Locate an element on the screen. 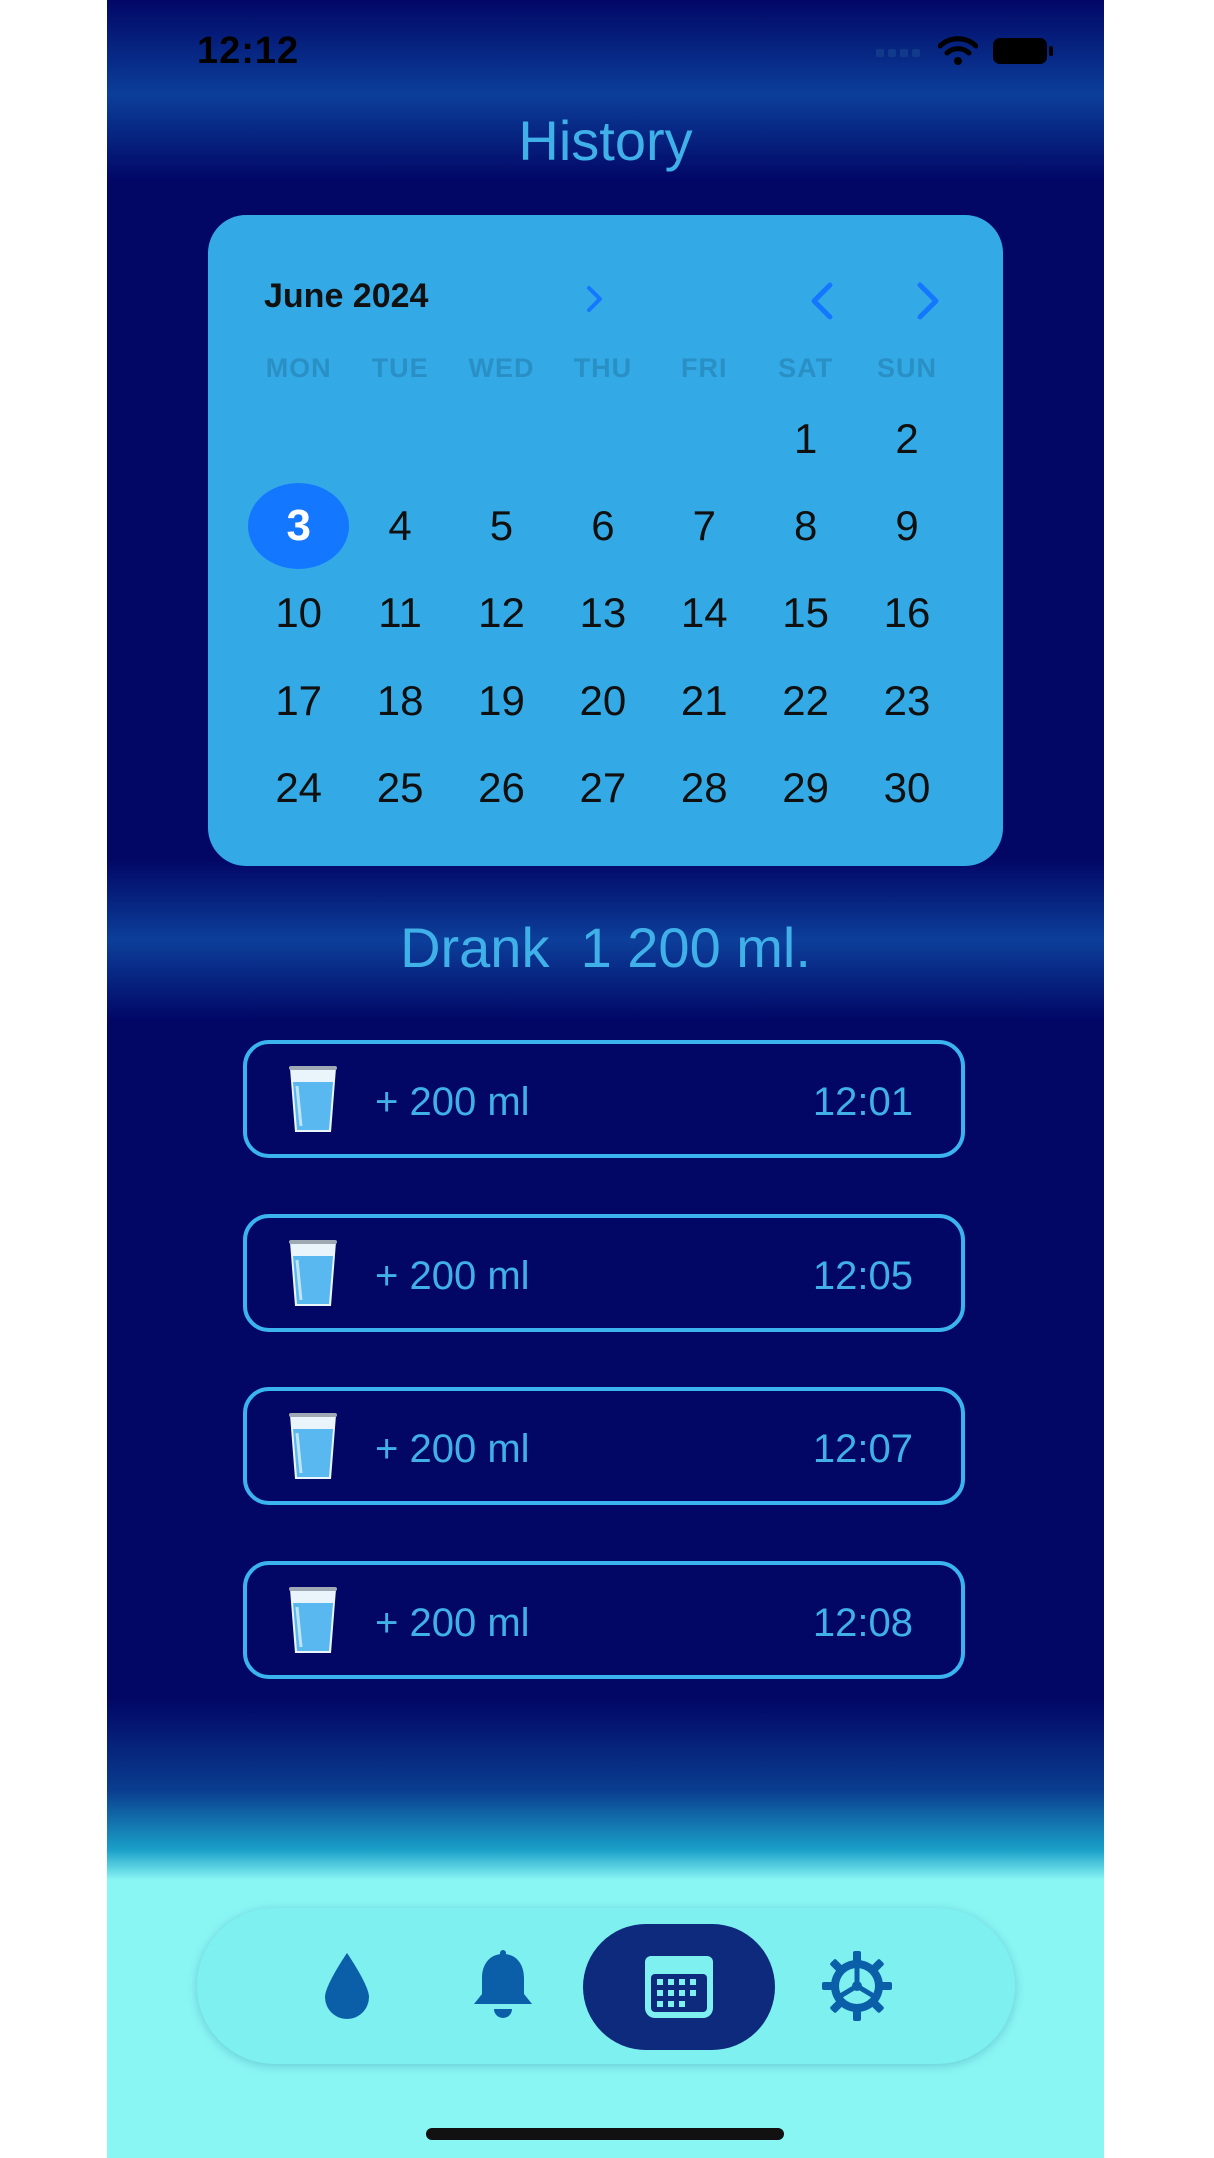 This screenshot has width=1214, height=2158. day-number: 21 is located at coordinates (704, 700).